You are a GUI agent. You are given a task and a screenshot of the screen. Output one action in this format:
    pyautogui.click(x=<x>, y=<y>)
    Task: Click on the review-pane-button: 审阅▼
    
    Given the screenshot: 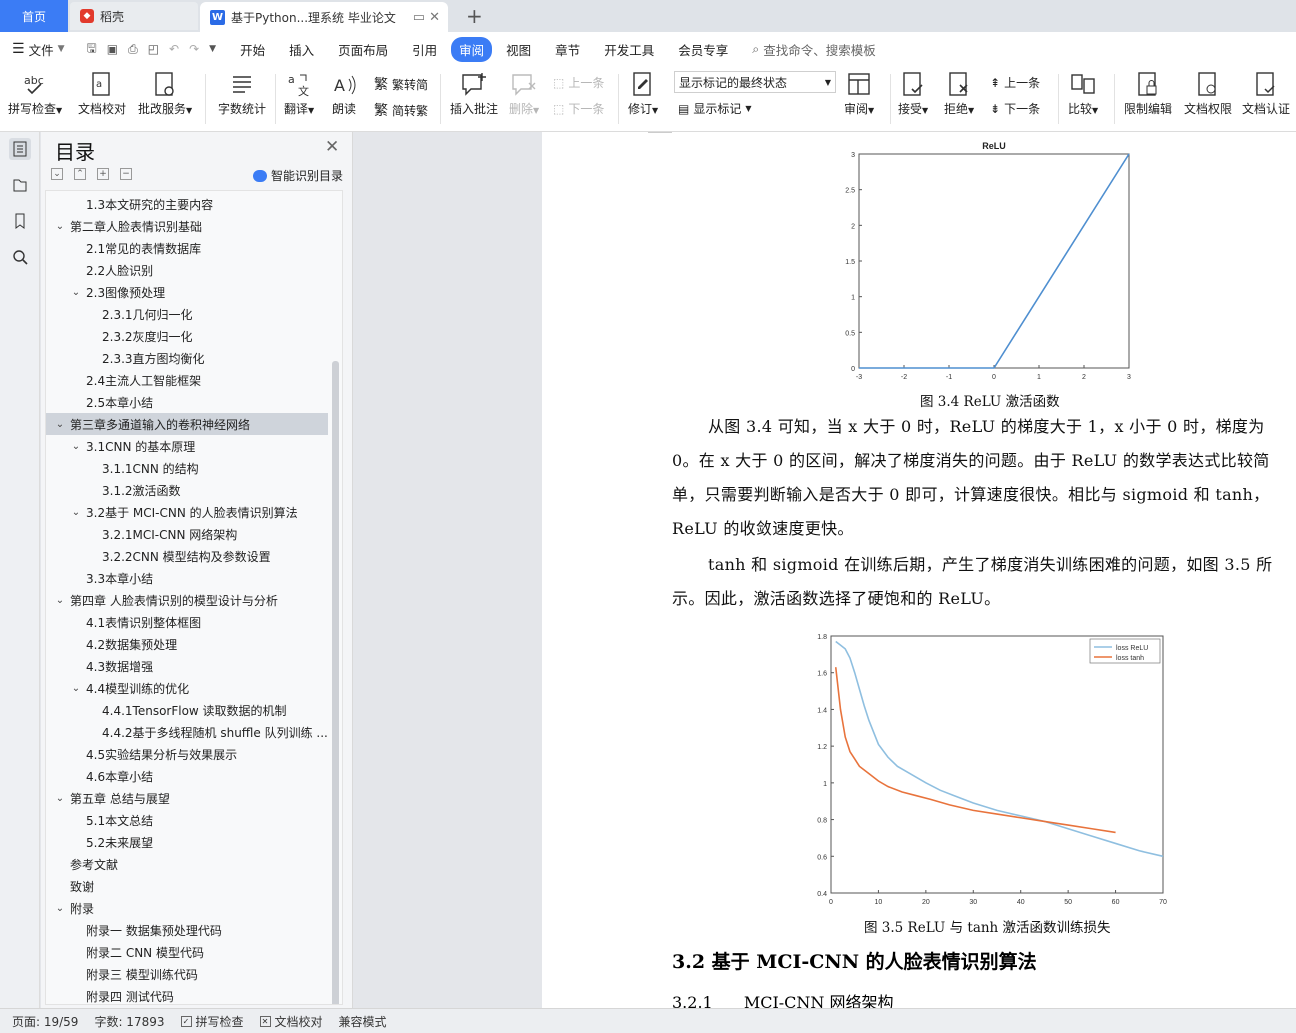 What is the action you would take?
    pyautogui.click(x=859, y=93)
    